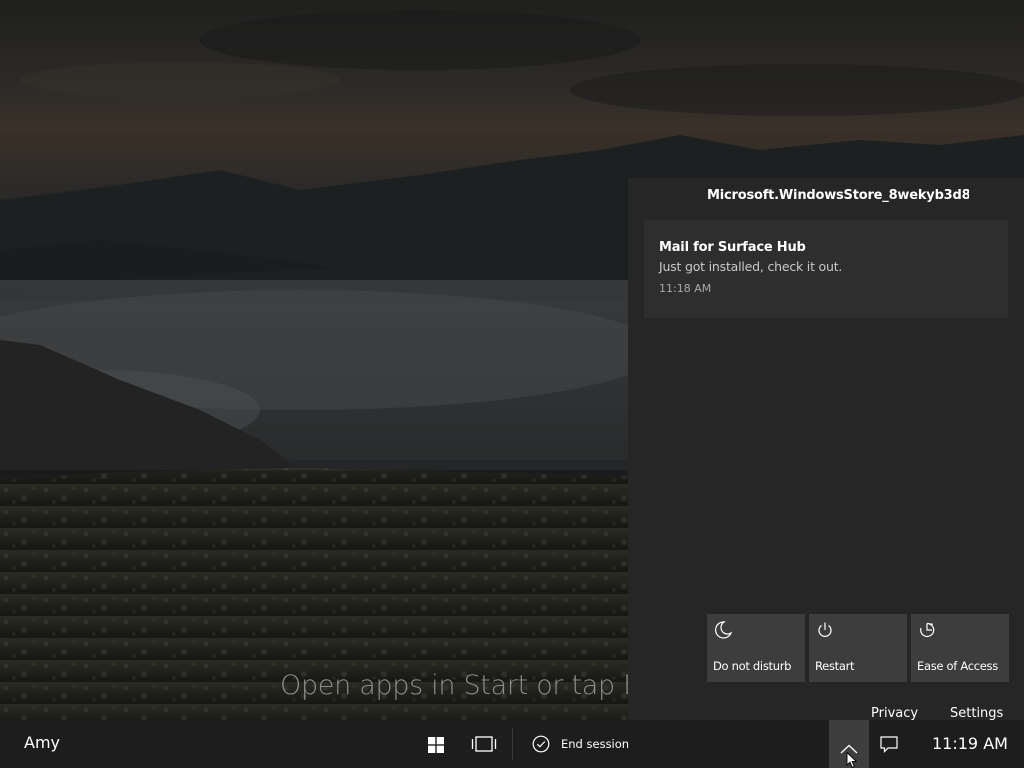  I want to click on windows-logo-icon, so click(436, 745).